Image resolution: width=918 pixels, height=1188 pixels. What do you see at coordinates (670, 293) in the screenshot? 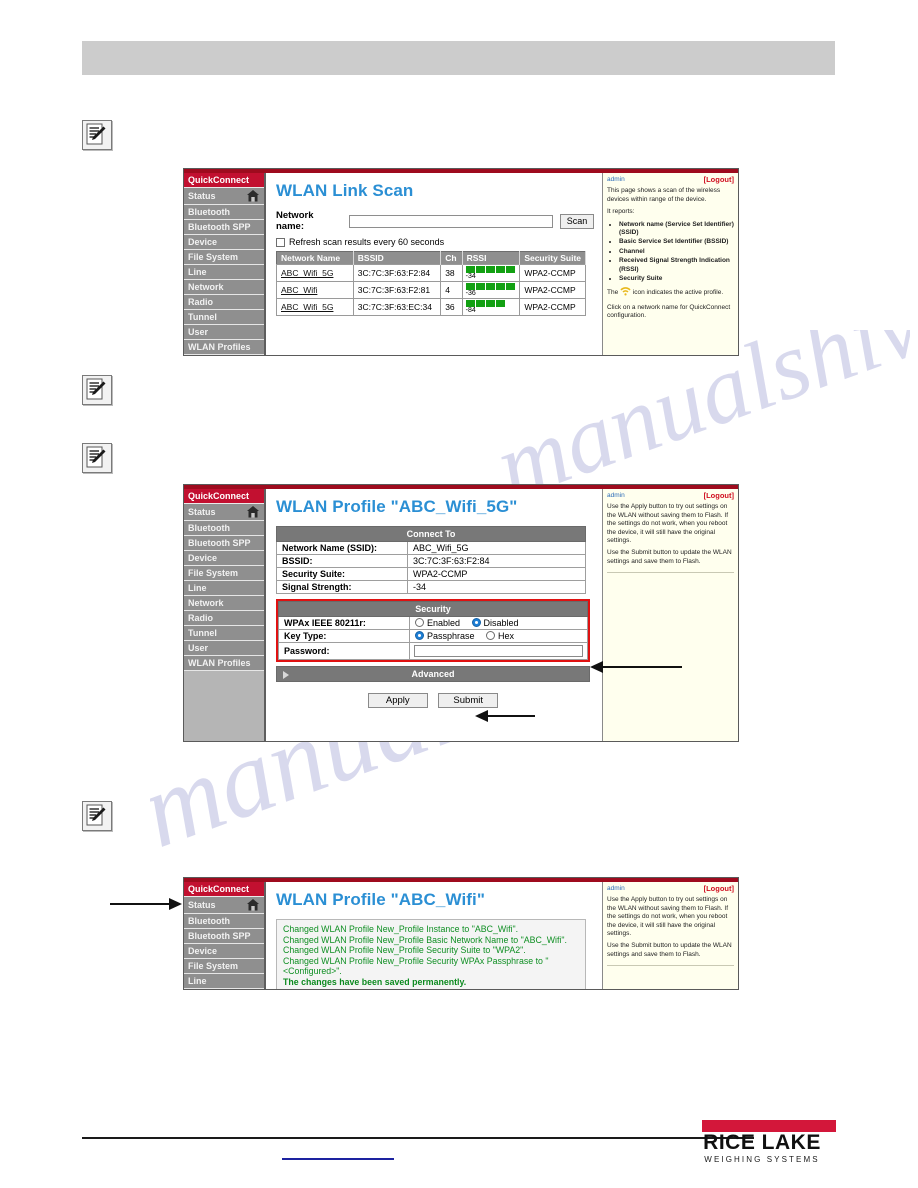
I see `help-paragraph-3: The icon indicates the active profile.` at bounding box center [670, 293].